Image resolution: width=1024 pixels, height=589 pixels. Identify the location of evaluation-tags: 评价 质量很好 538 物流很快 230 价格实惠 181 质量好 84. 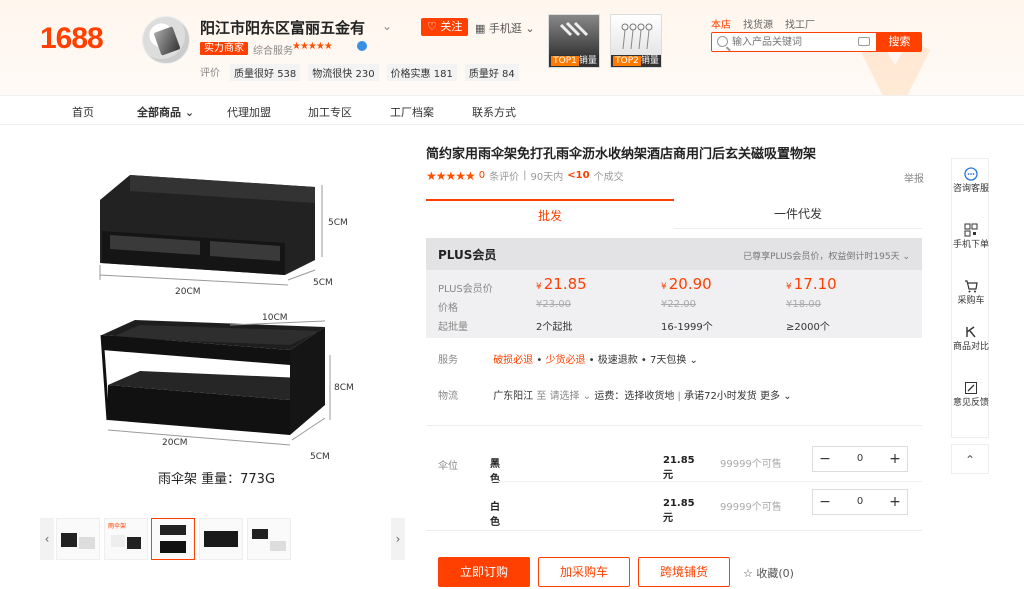
(359, 72).